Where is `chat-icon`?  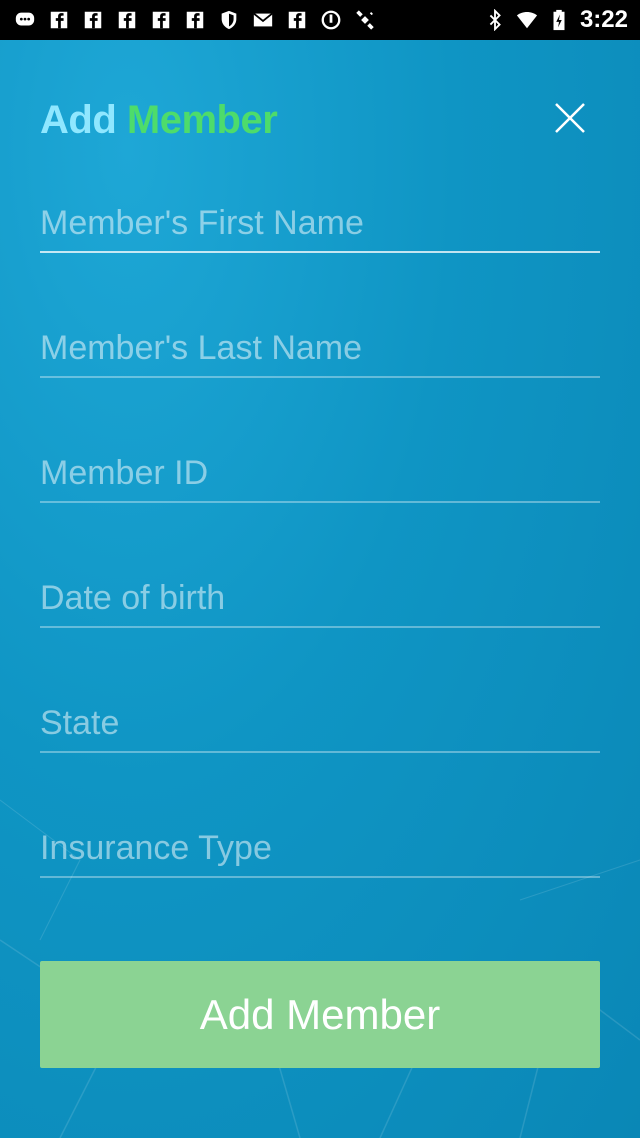 chat-icon is located at coordinates (25, 20).